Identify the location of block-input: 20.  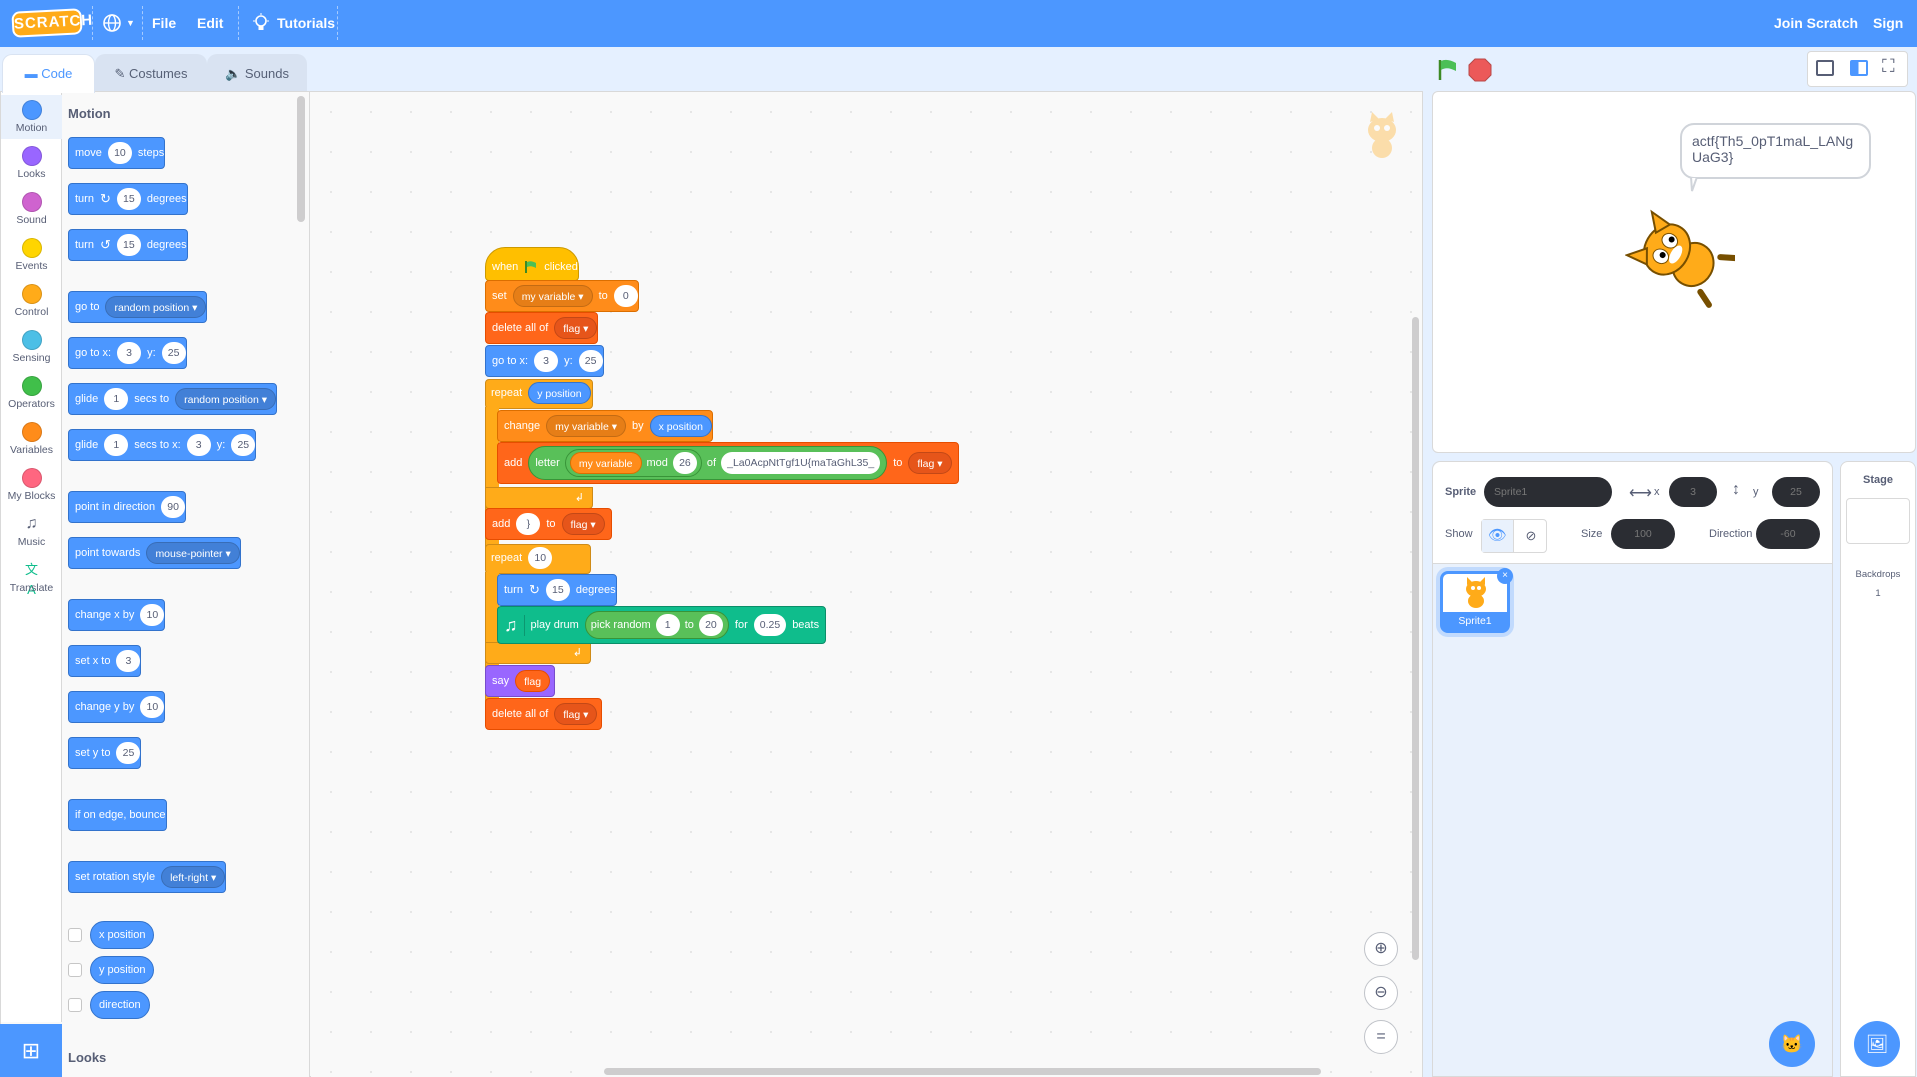
(710, 625).